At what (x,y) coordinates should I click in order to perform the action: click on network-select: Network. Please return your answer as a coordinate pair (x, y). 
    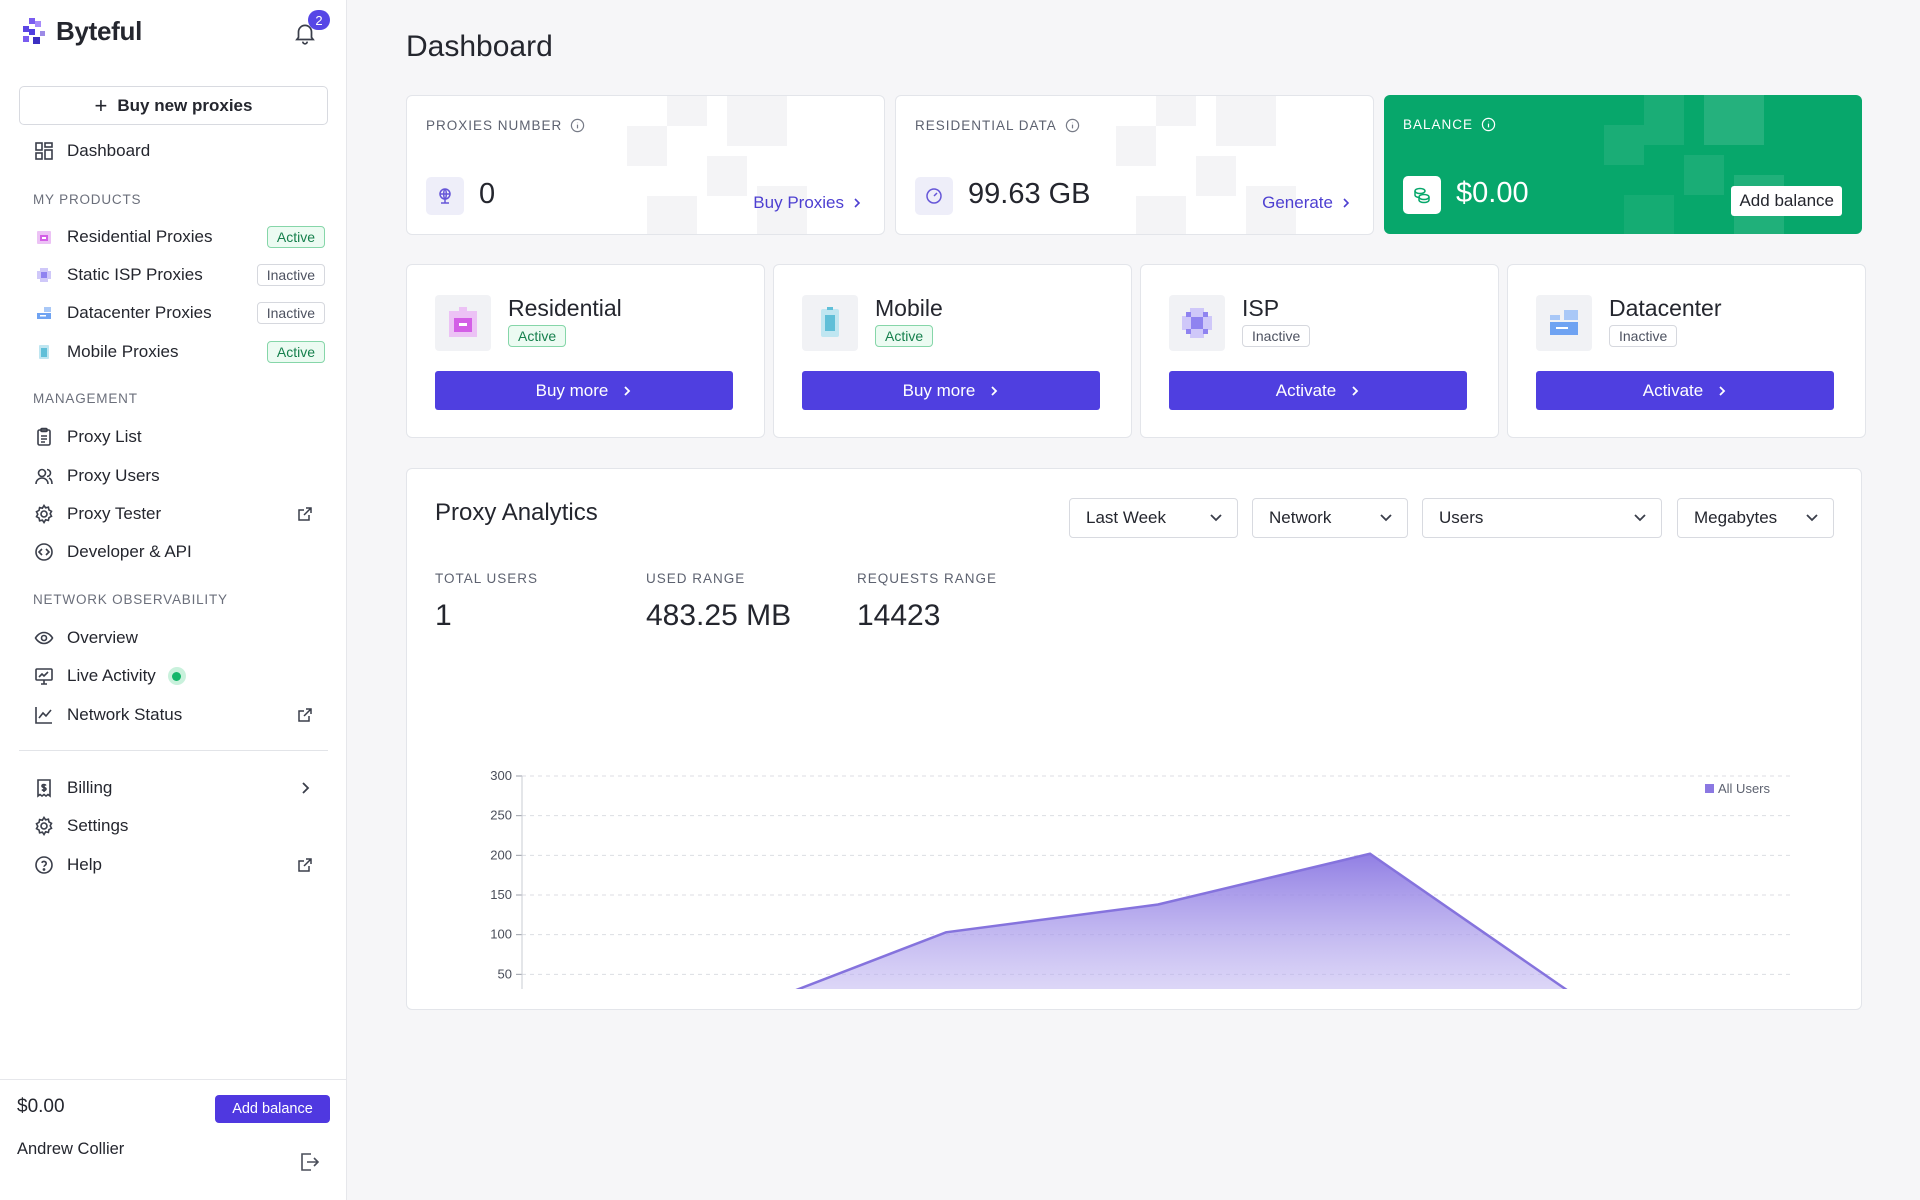
    Looking at the image, I should click on (1330, 518).